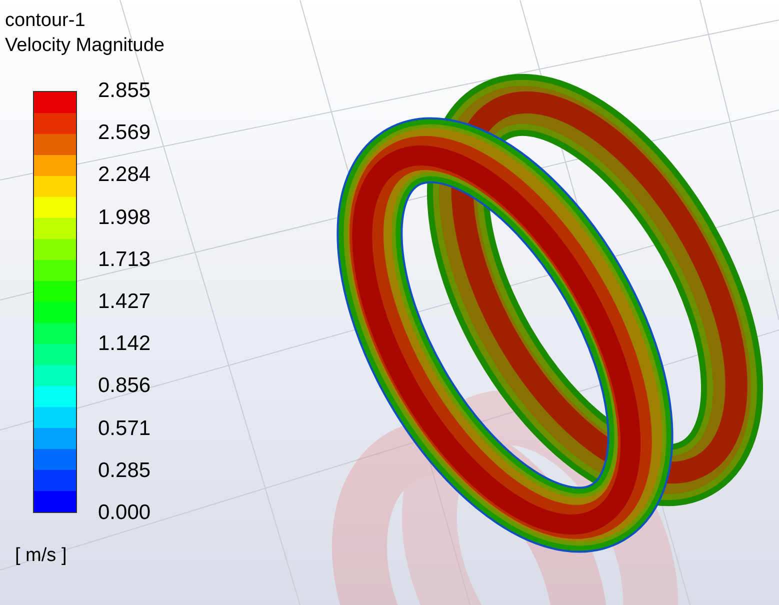 The height and width of the screenshot is (605, 779). What do you see at coordinates (124, 91) in the screenshot?
I see `tick-label: 2.855` at bounding box center [124, 91].